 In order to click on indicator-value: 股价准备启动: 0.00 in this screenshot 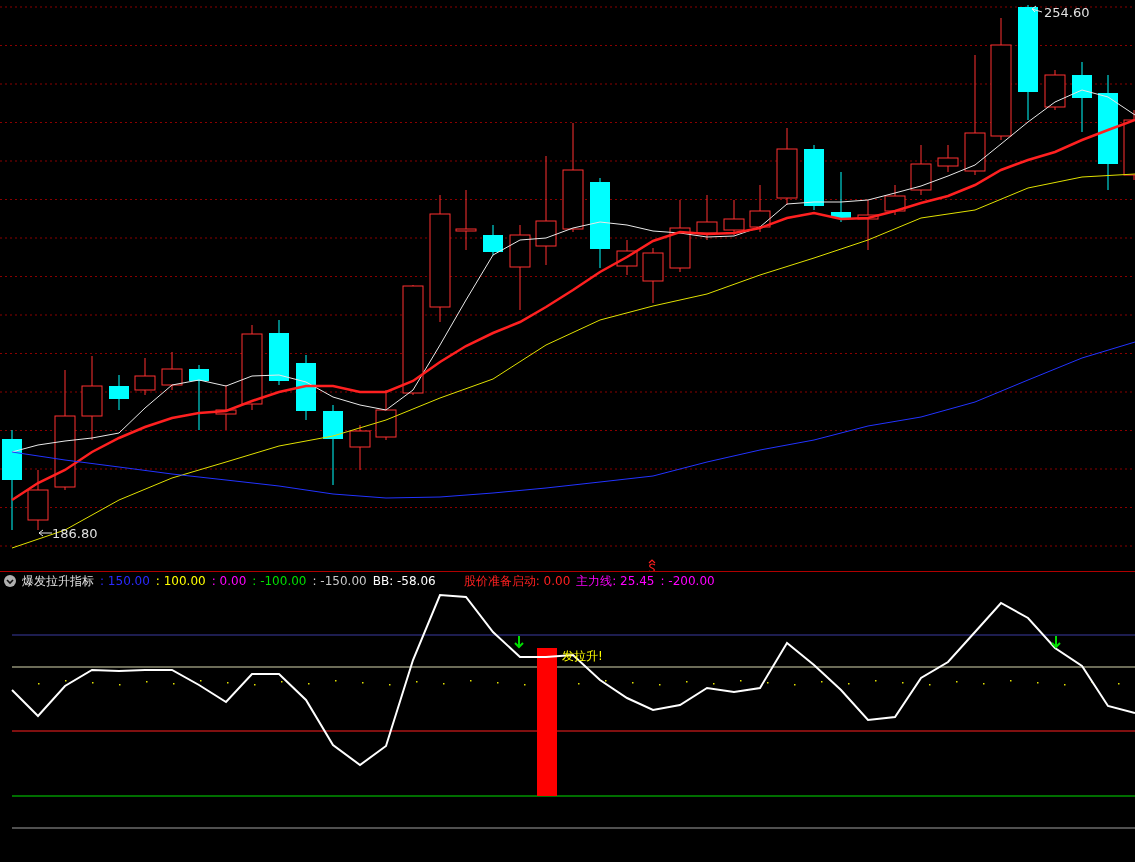, I will do `click(517, 581)`.